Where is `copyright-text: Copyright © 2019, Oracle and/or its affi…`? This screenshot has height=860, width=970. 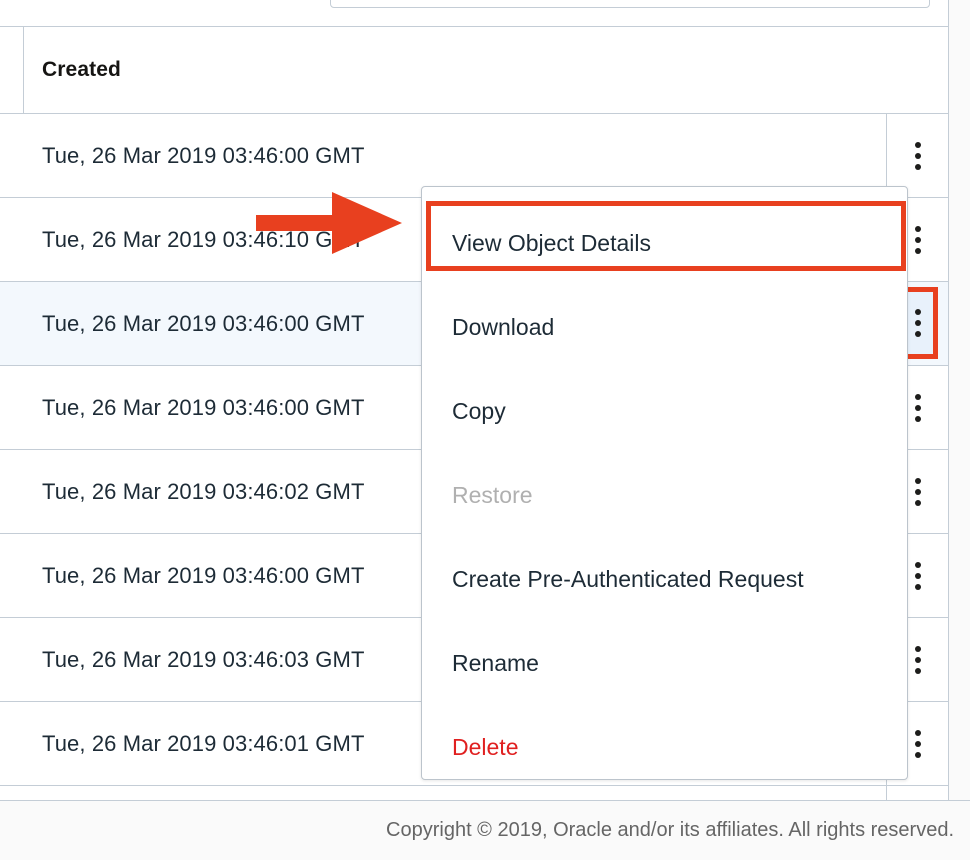 copyright-text: Copyright © 2019, Oracle and/or its affi… is located at coordinates (670, 830).